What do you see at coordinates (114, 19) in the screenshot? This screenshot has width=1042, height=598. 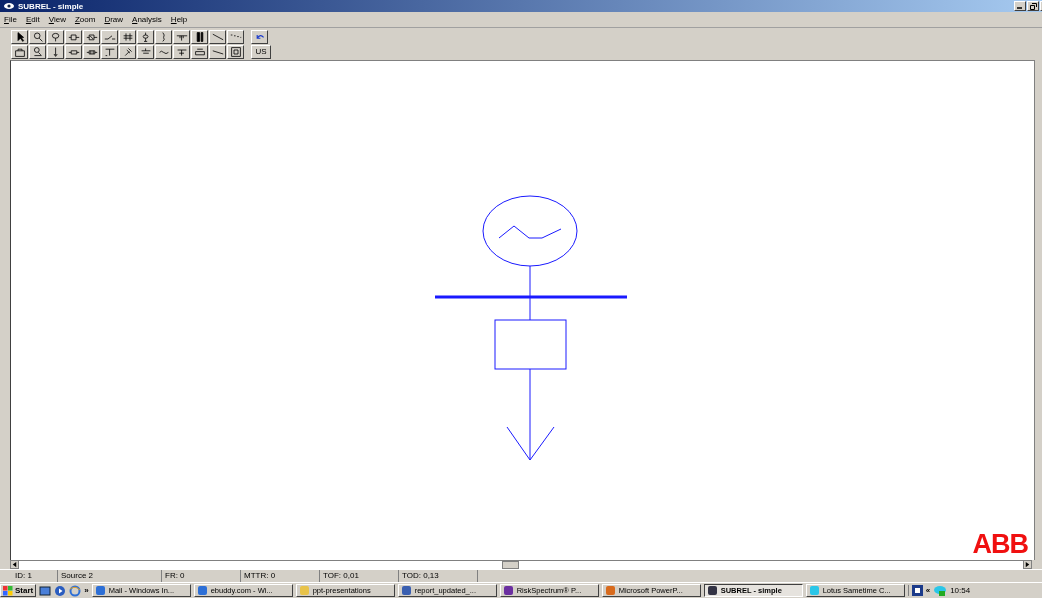 I see `menu-item: Draw` at bounding box center [114, 19].